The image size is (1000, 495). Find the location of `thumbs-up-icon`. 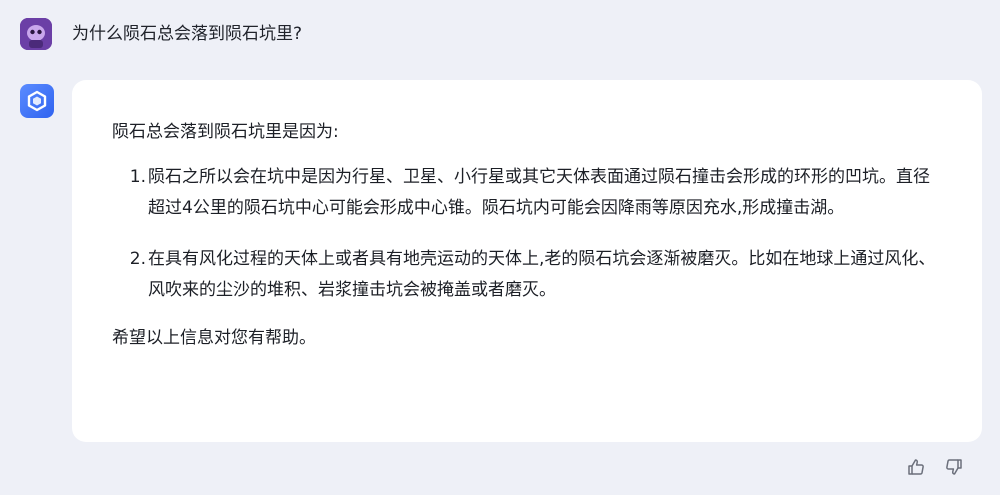

thumbs-up-icon is located at coordinates (916, 467).